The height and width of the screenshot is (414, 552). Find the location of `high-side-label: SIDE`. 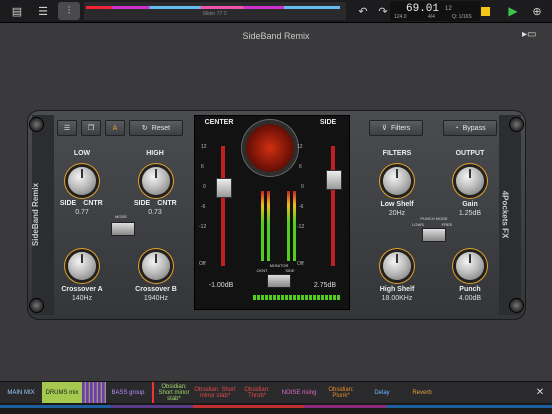

high-side-label: SIDE is located at coordinates (142, 203).